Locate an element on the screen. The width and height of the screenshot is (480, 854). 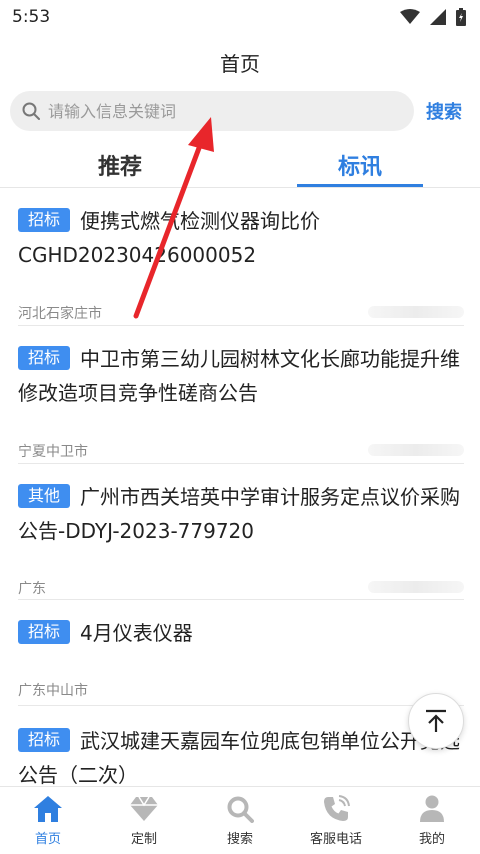
battery-icon is located at coordinates (461, 17).